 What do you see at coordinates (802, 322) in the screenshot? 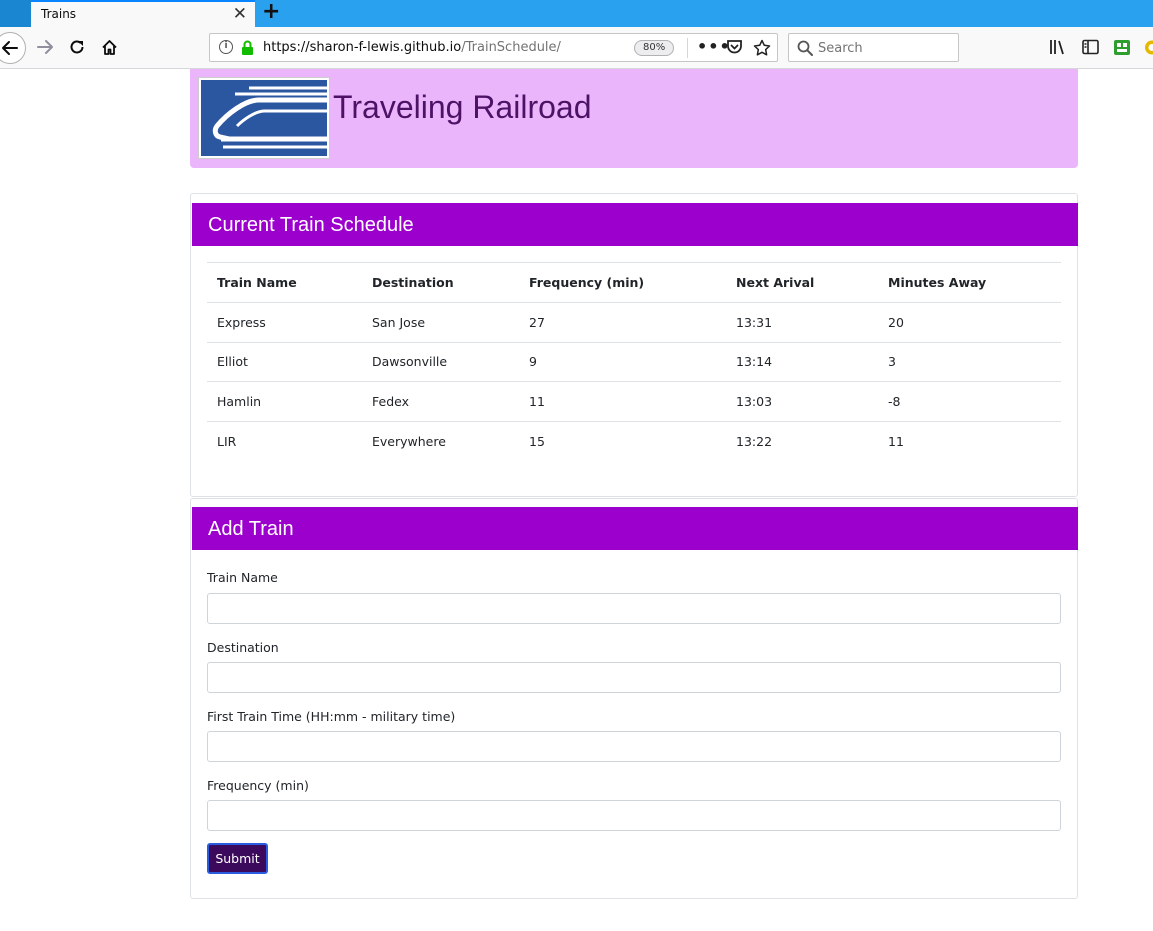
I see `cell-next-arrival: 13:31` at bounding box center [802, 322].